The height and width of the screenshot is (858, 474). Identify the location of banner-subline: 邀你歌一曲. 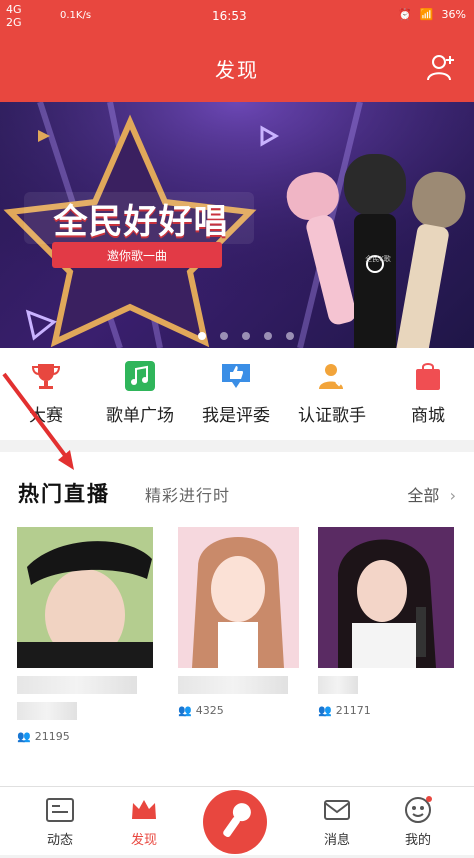
(136, 256).